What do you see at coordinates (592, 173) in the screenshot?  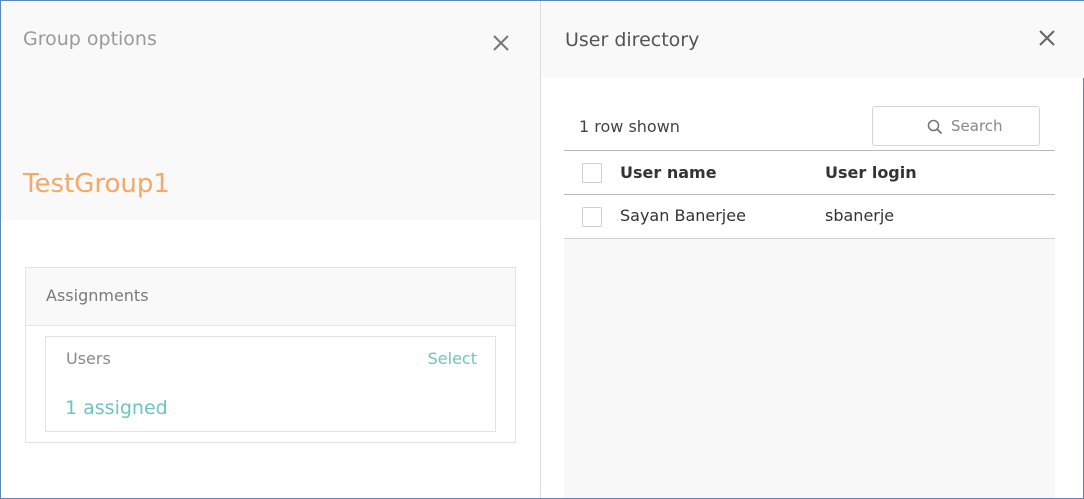 I see `select-all-checkbox` at bounding box center [592, 173].